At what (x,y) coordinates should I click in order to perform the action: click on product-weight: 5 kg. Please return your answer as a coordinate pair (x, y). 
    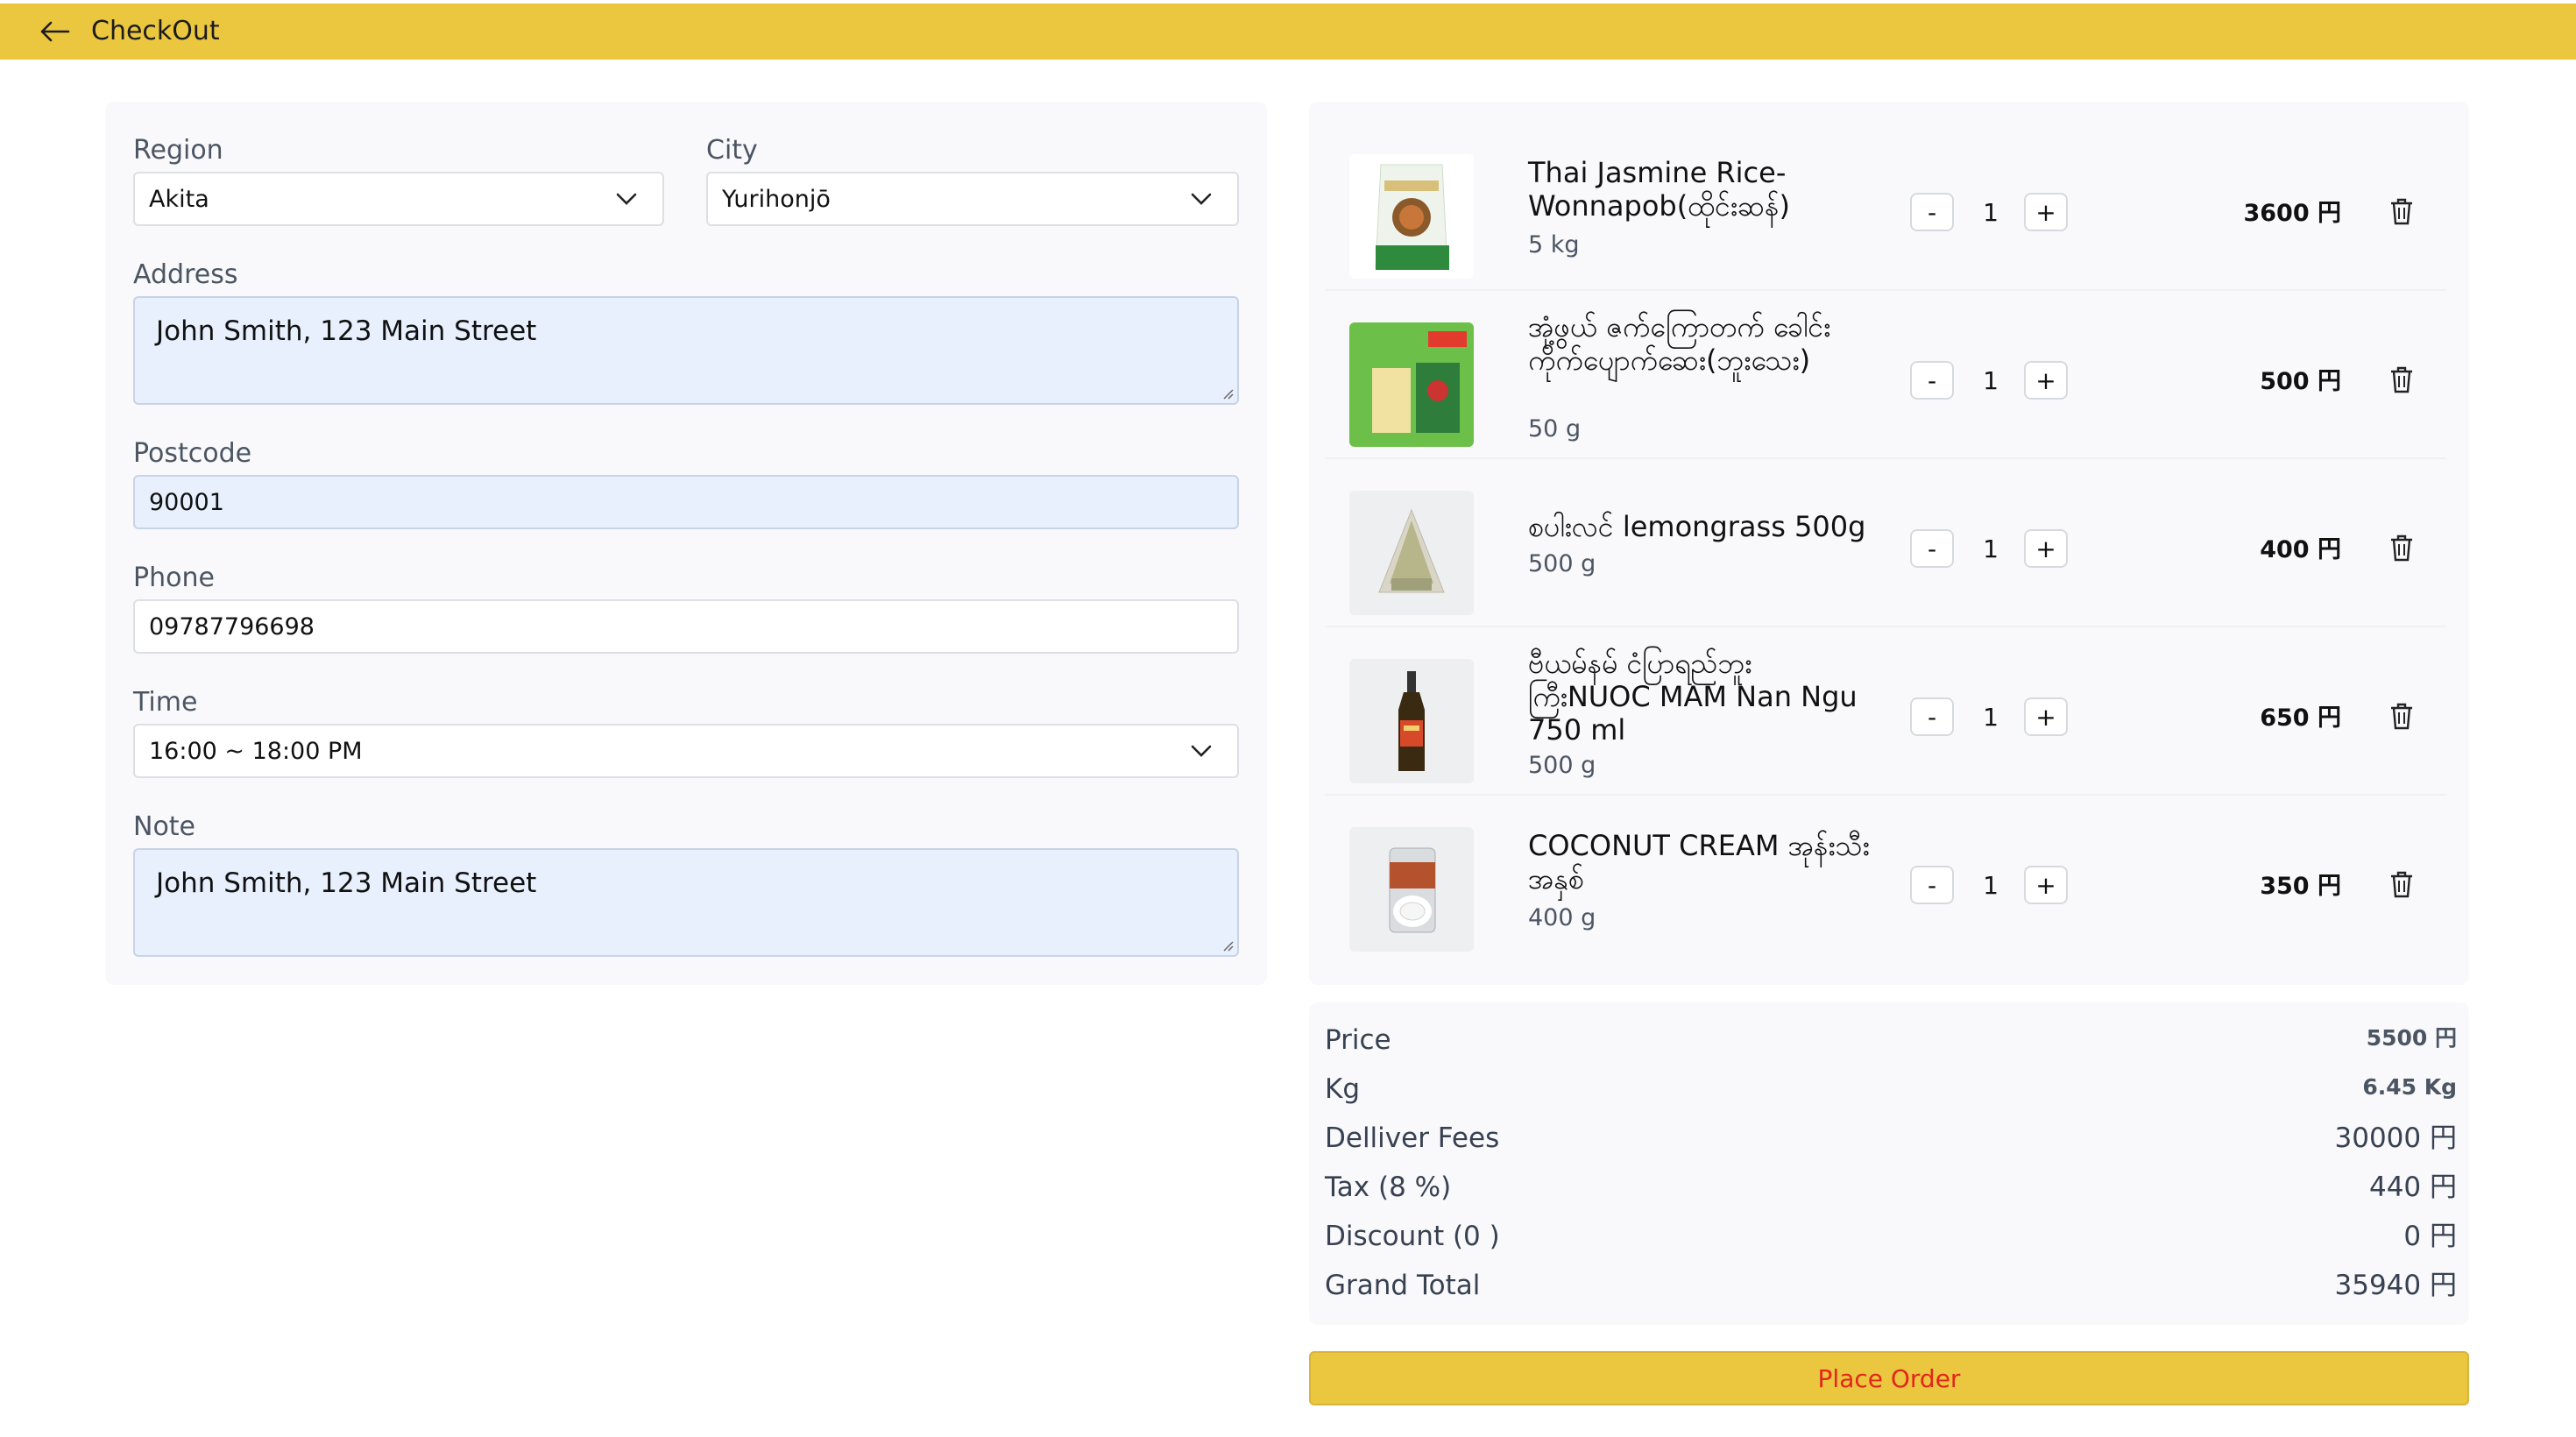
    Looking at the image, I should click on (1554, 244).